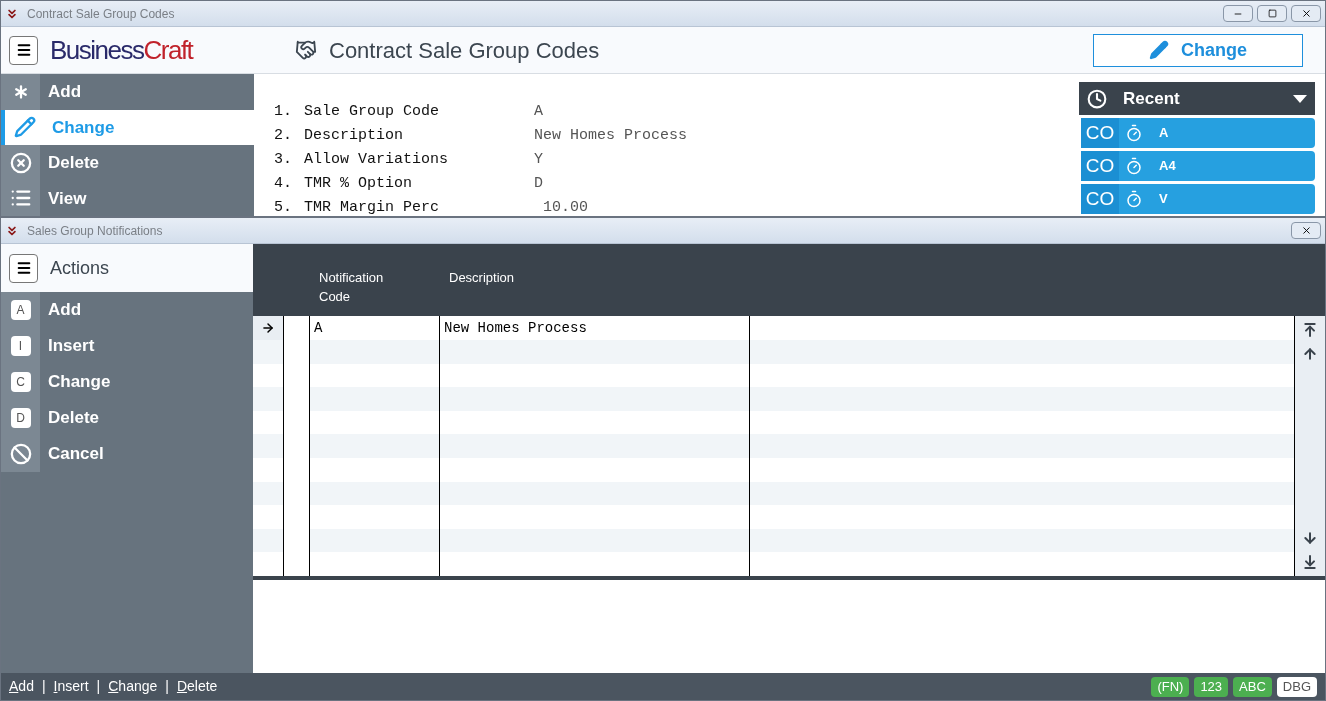  I want to click on dropdown-caret-icon, so click(1300, 98).